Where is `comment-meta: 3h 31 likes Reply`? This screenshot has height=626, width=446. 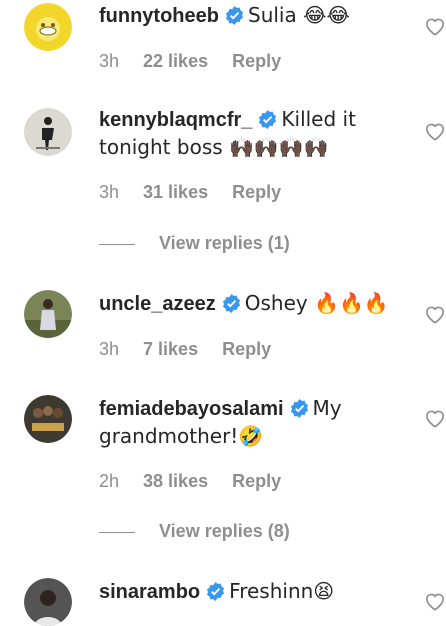 comment-meta: 3h 31 likes Reply is located at coordinates (202, 192).